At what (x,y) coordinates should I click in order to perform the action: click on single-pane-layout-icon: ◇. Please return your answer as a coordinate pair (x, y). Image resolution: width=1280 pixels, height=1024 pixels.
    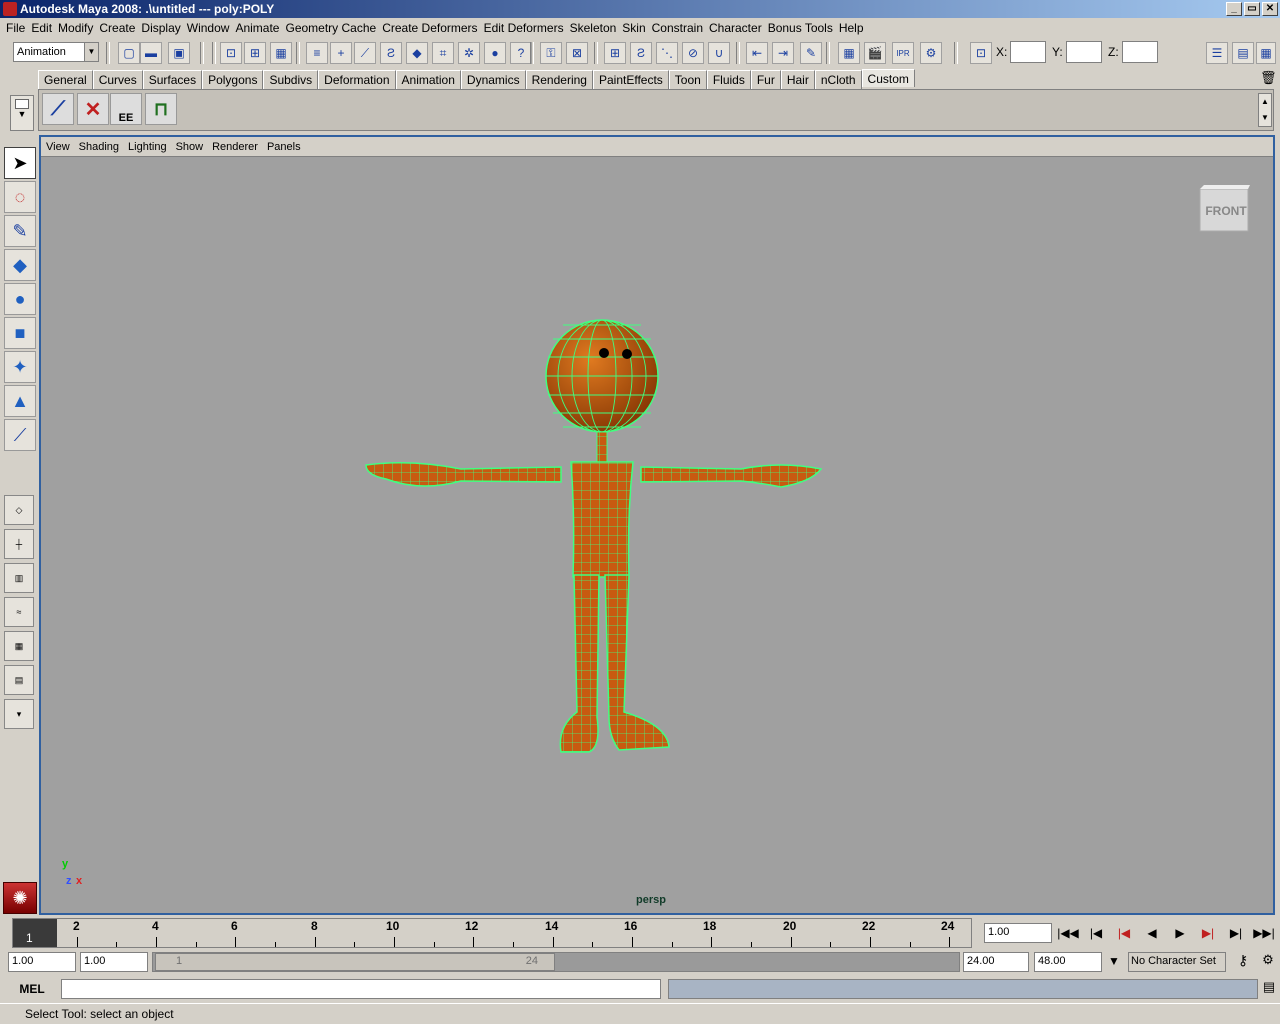
    Looking at the image, I should click on (19, 510).